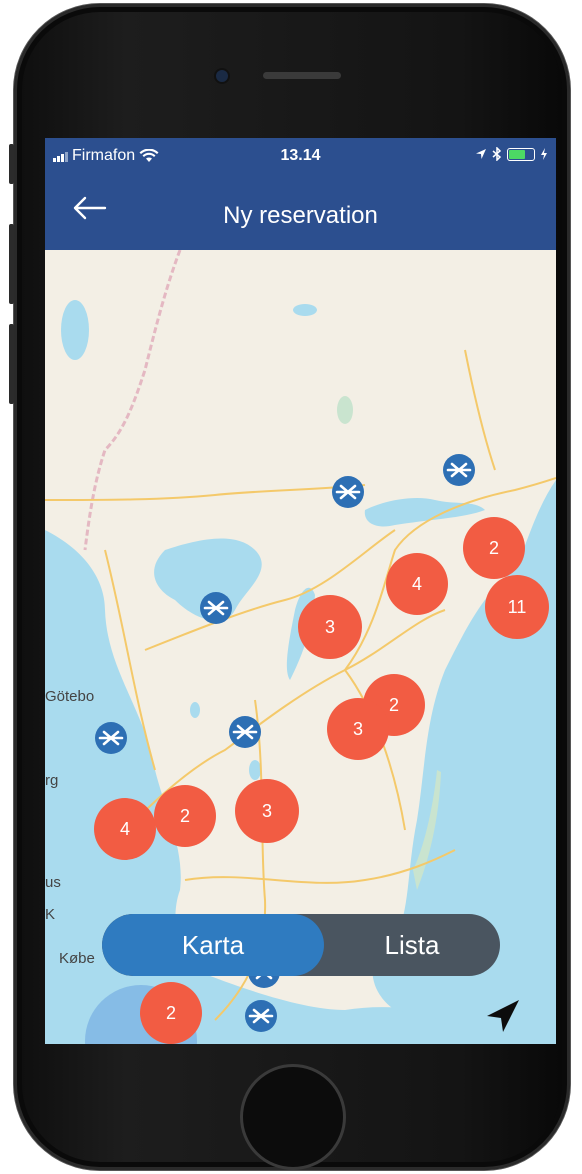 The image size is (582, 1174). What do you see at coordinates (53, 882) in the screenshot?
I see `map-label-us: us` at bounding box center [53, 882].